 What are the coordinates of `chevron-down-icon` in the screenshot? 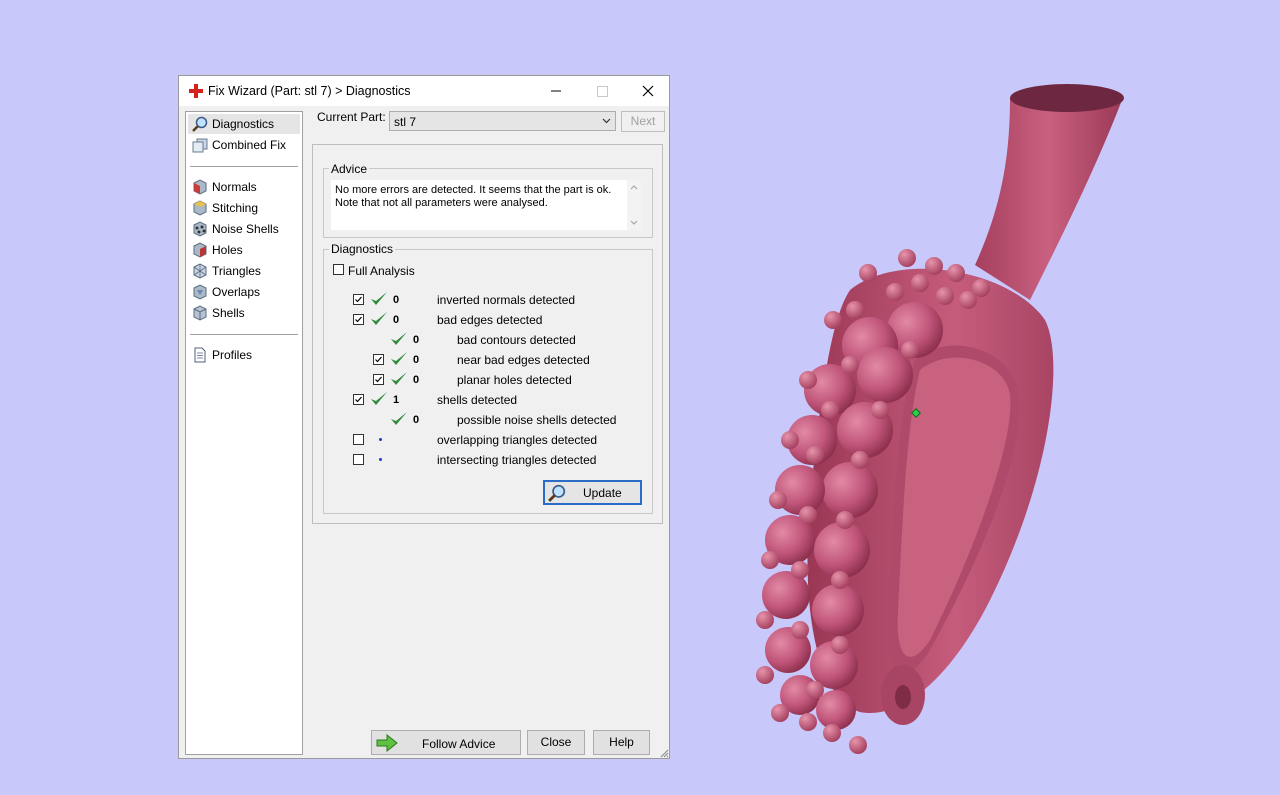 It's located at (606, 121).